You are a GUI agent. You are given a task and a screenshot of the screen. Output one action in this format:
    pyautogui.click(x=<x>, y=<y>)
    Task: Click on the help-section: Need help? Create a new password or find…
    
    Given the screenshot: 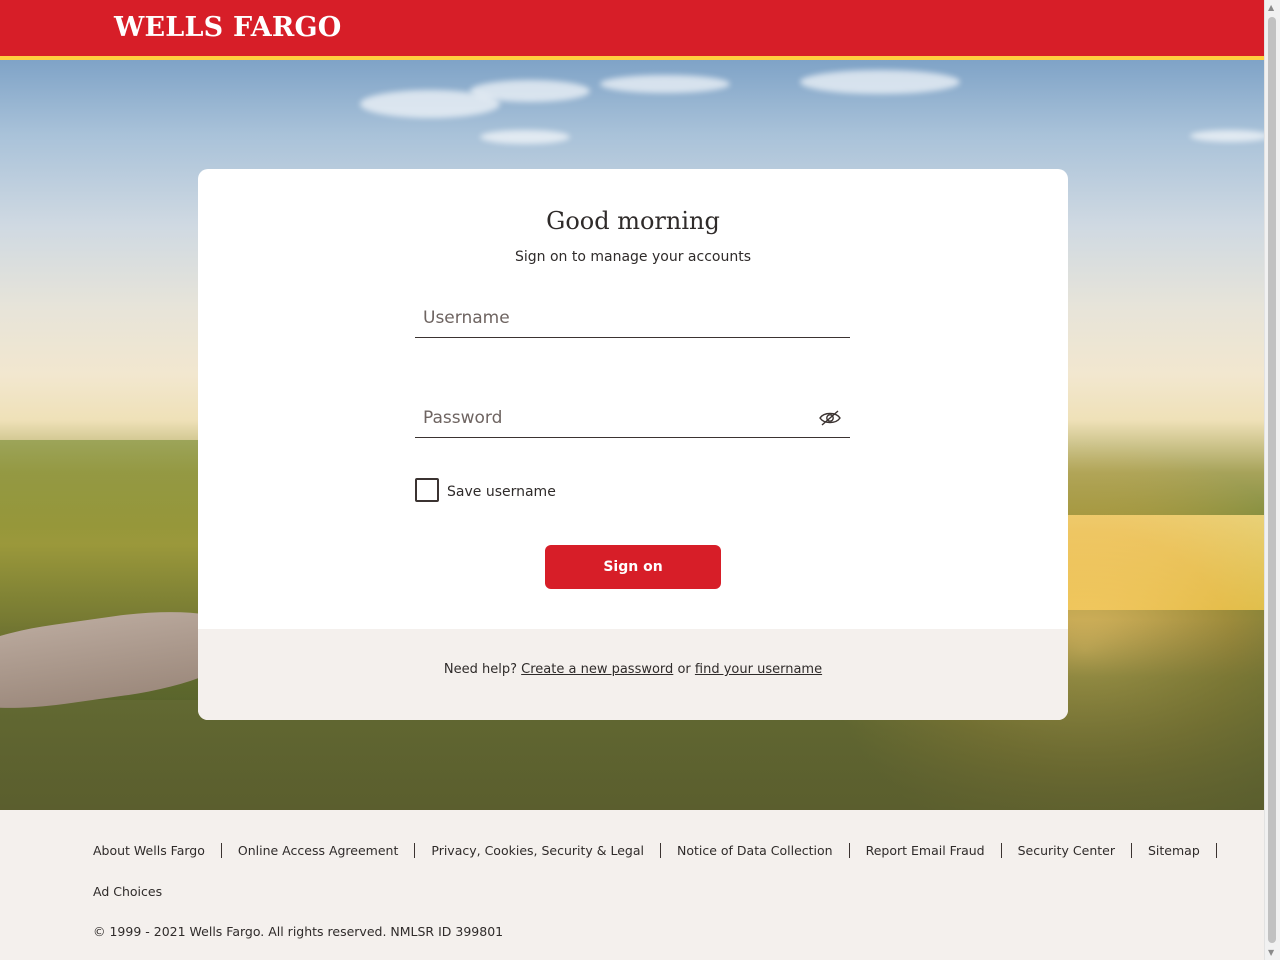 What is the action you would take?
    pyautogui.click(x=633, y=674)
    